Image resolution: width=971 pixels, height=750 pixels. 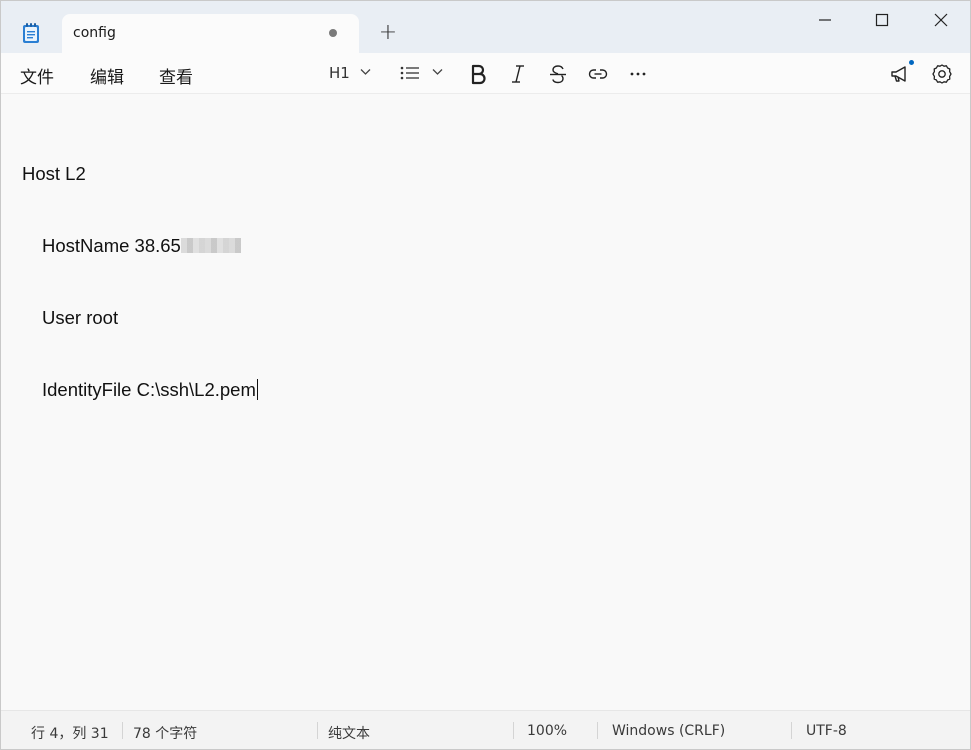 I want to click on menu-view: 查看, so click(x=176, y=75).